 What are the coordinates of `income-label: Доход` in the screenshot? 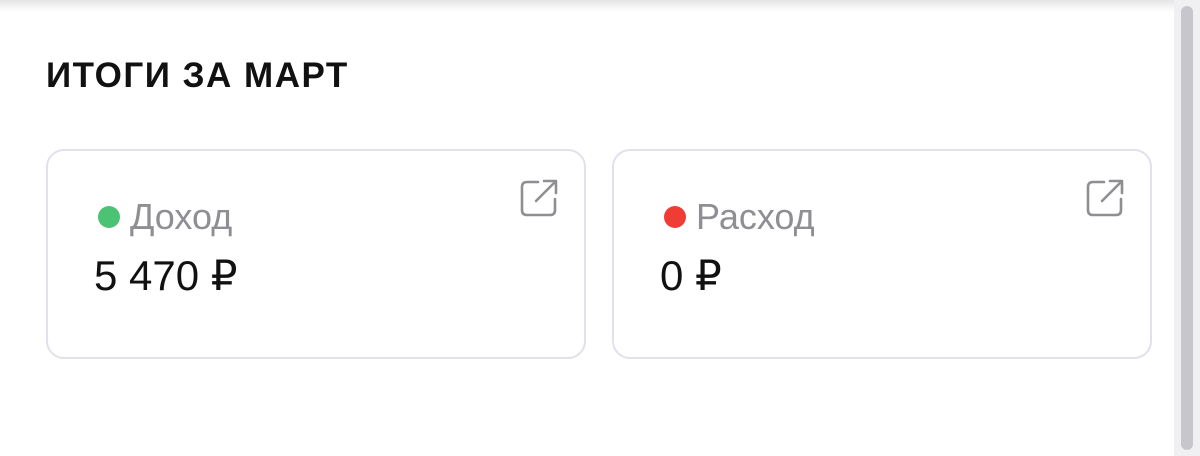 It's located at (181, 216).